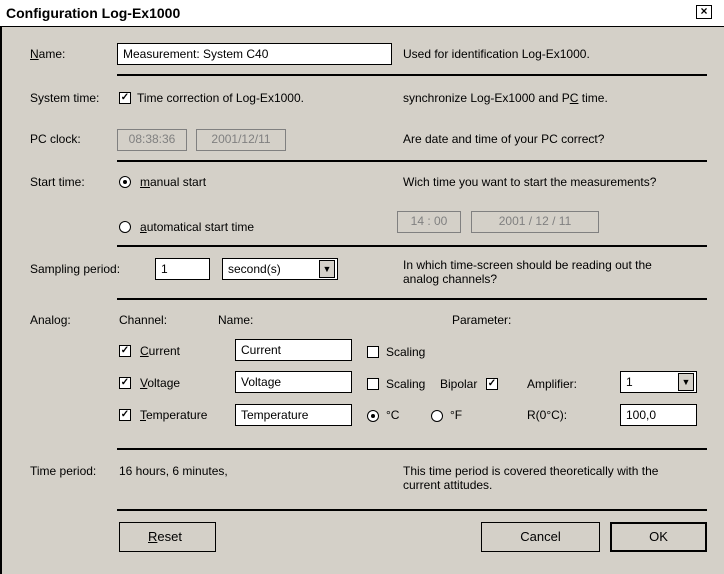 Image resolution: width=724 pixels, height=574 pixels. I want to click on time-correction-label: Time correction of Log-Ex1000., so click(220, 98).